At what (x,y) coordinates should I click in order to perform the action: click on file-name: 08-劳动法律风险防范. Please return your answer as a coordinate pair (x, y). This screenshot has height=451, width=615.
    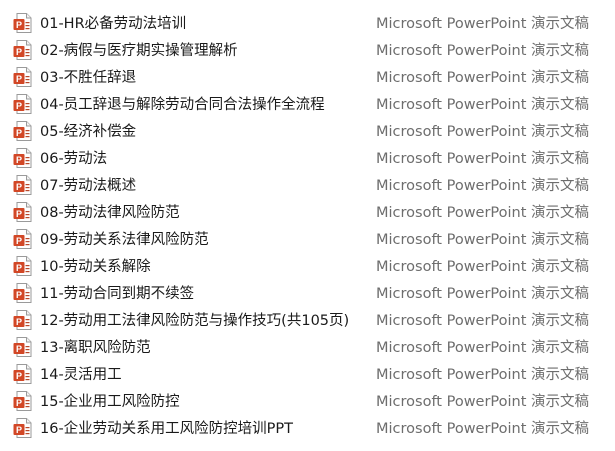
    Looking at the image, I should click on (110, 213).